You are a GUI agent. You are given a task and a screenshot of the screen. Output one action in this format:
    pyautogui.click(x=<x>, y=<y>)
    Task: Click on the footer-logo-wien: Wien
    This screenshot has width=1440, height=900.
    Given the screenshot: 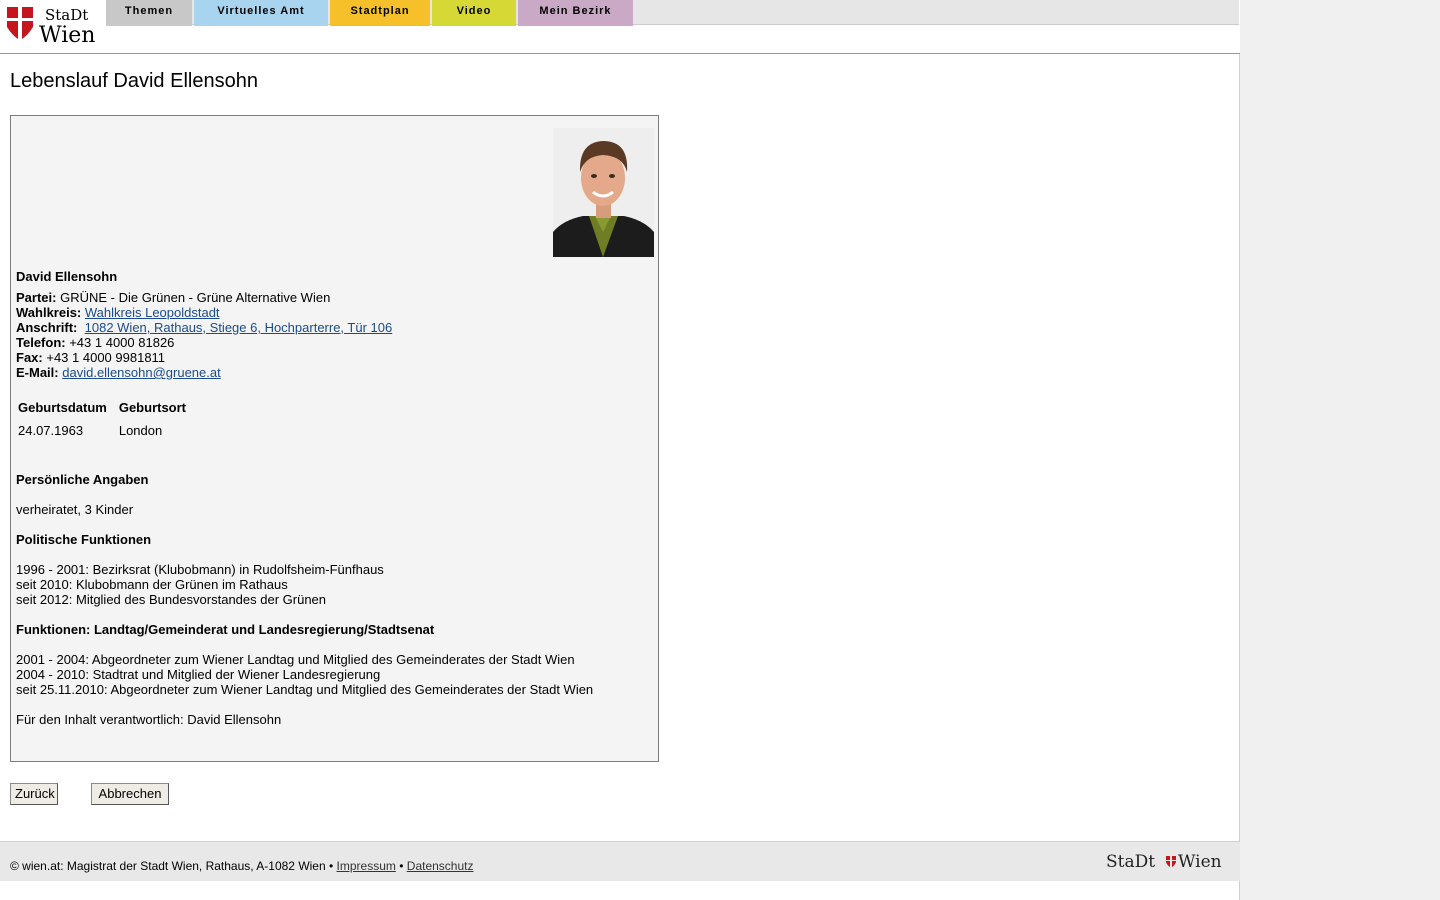 What is the action you would take?
    pyautogui.click(x=1200, y=862)
    